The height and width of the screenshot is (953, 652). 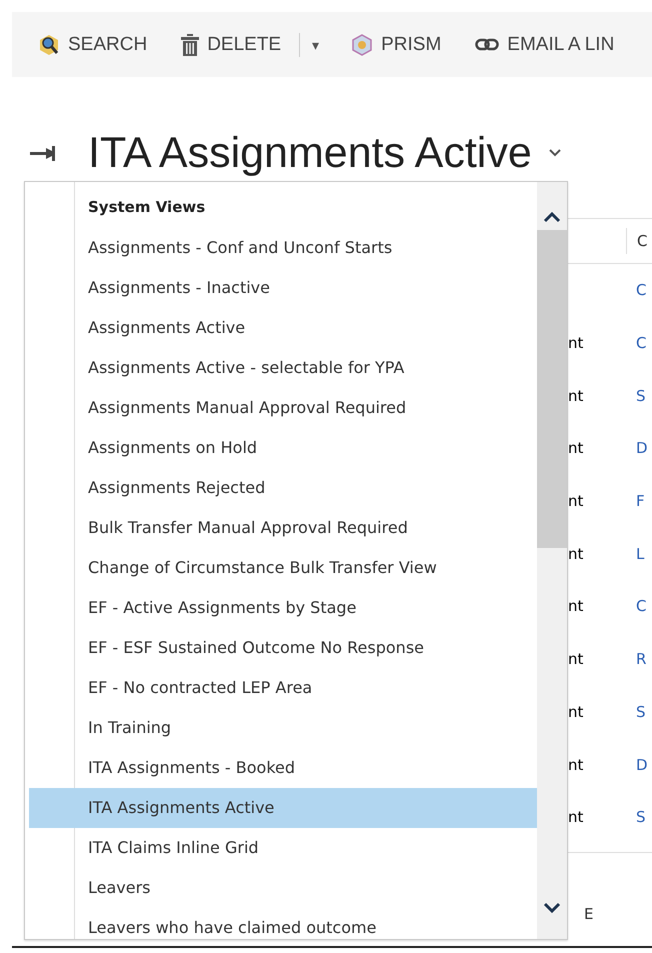 I want to click on cube-icon, so click(x=362, y=45).